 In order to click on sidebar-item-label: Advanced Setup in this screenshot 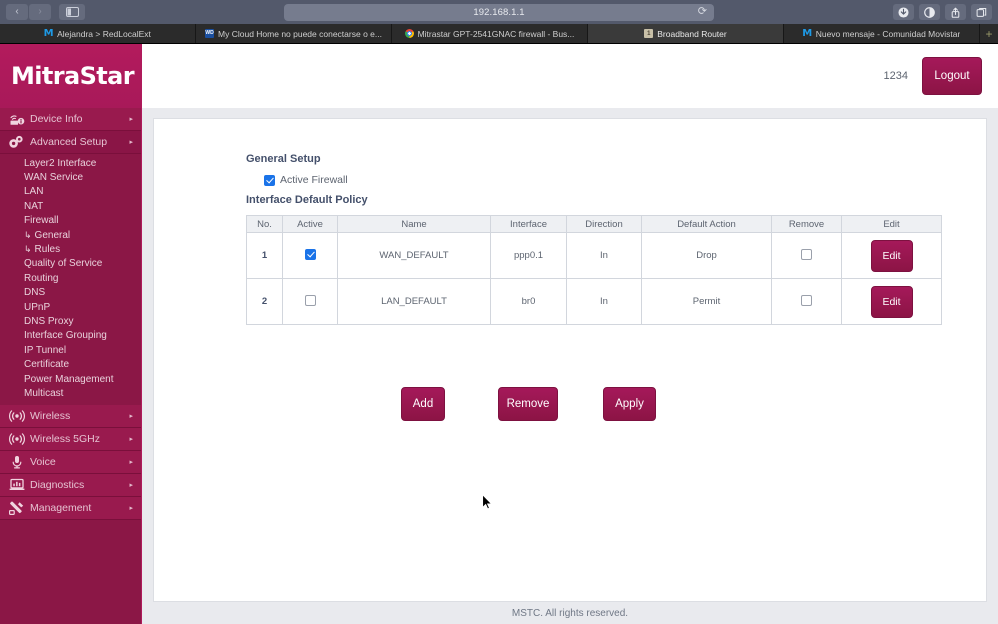, I will do `click(69, 142)`.